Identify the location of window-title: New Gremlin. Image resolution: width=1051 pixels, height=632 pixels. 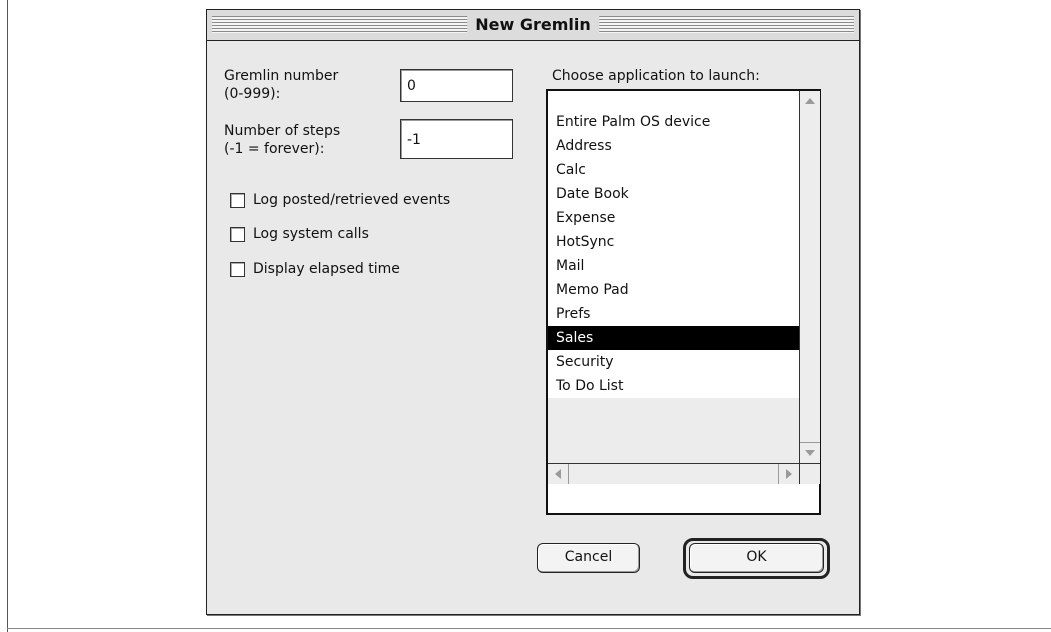
(533, 25).